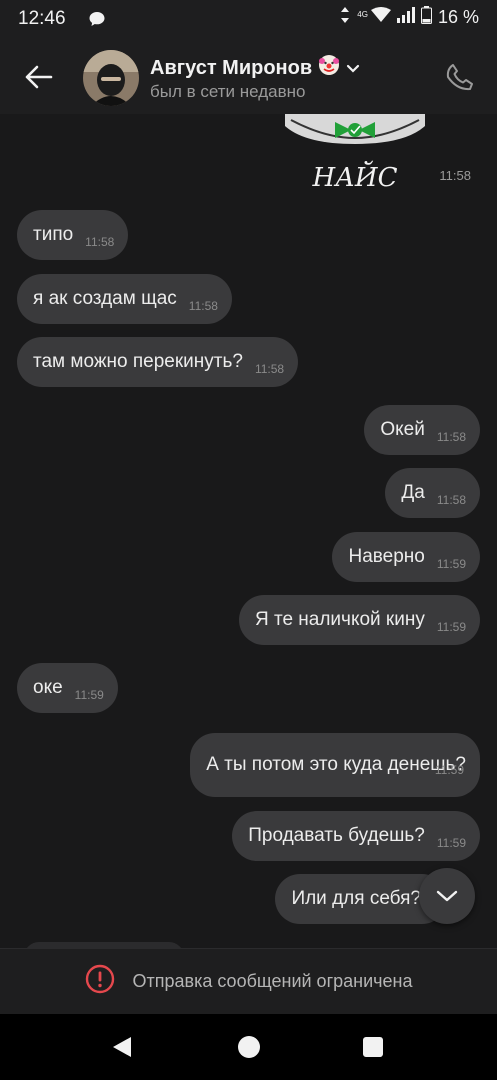  I want to click on message-bubble: Наверно 11:59, so click(406, 557).